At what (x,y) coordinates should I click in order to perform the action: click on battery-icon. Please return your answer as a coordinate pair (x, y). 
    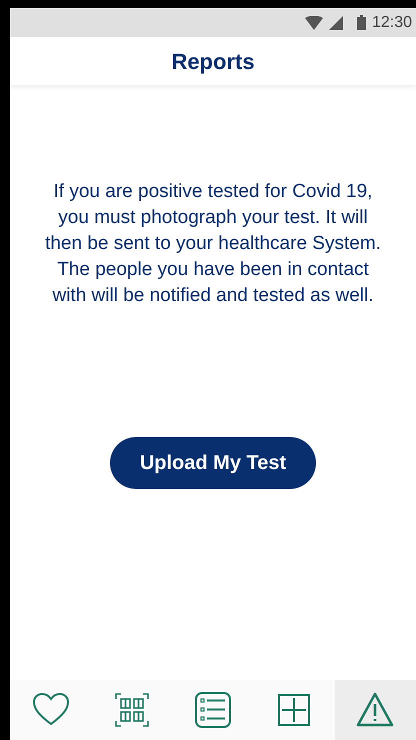
    Looking at the image, I should click on (361, 22).